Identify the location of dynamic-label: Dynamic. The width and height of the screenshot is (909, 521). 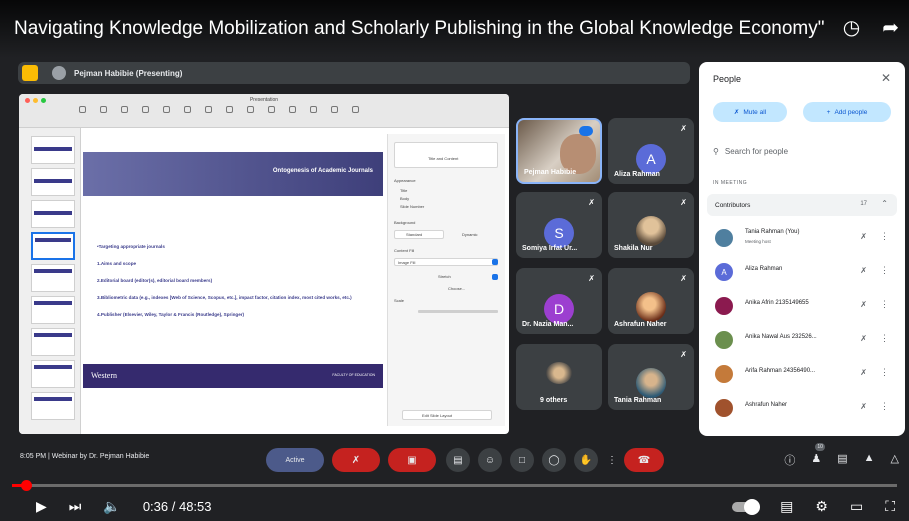
(470, 234).